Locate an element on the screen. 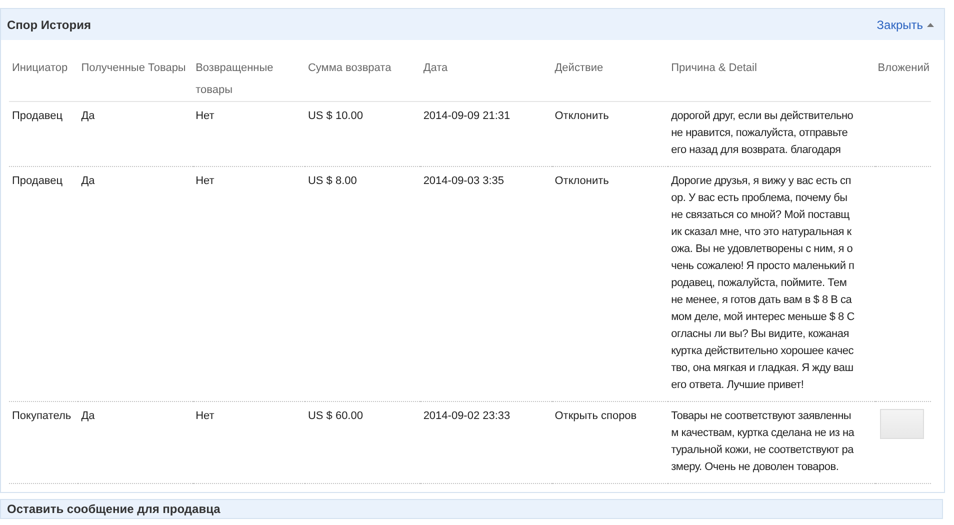  table-cell: 2014-09-09 21:31 is located at coordinates (466, 116).